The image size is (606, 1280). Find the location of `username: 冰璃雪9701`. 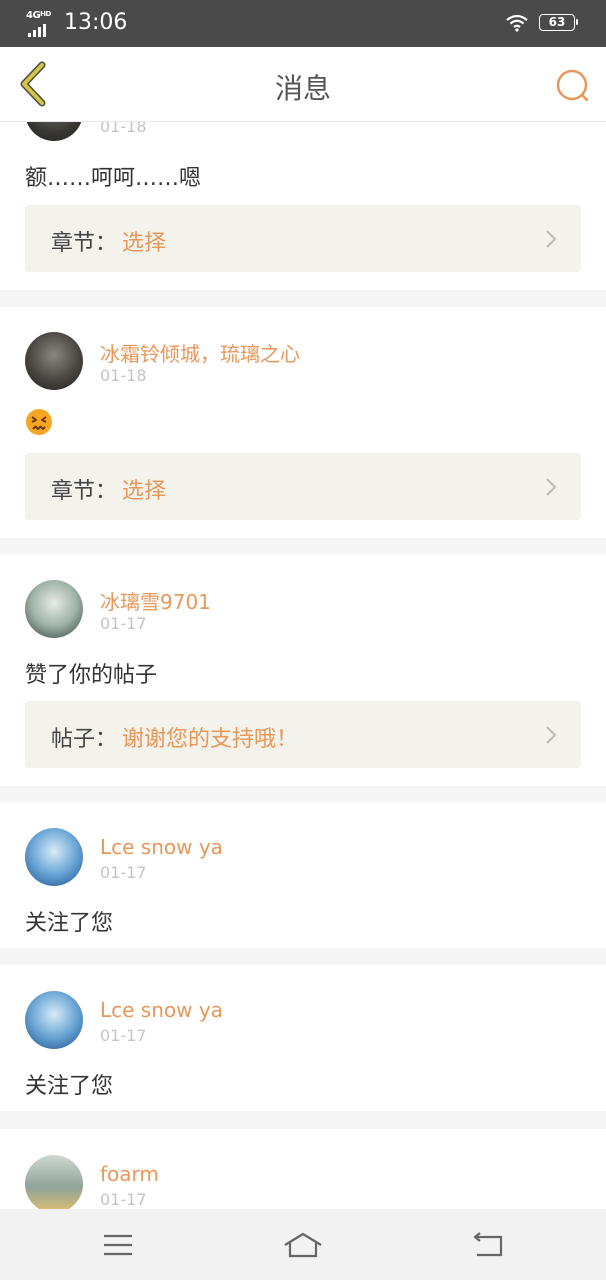

username: 冰璃雪9701 is located at coordinates (155, 600).